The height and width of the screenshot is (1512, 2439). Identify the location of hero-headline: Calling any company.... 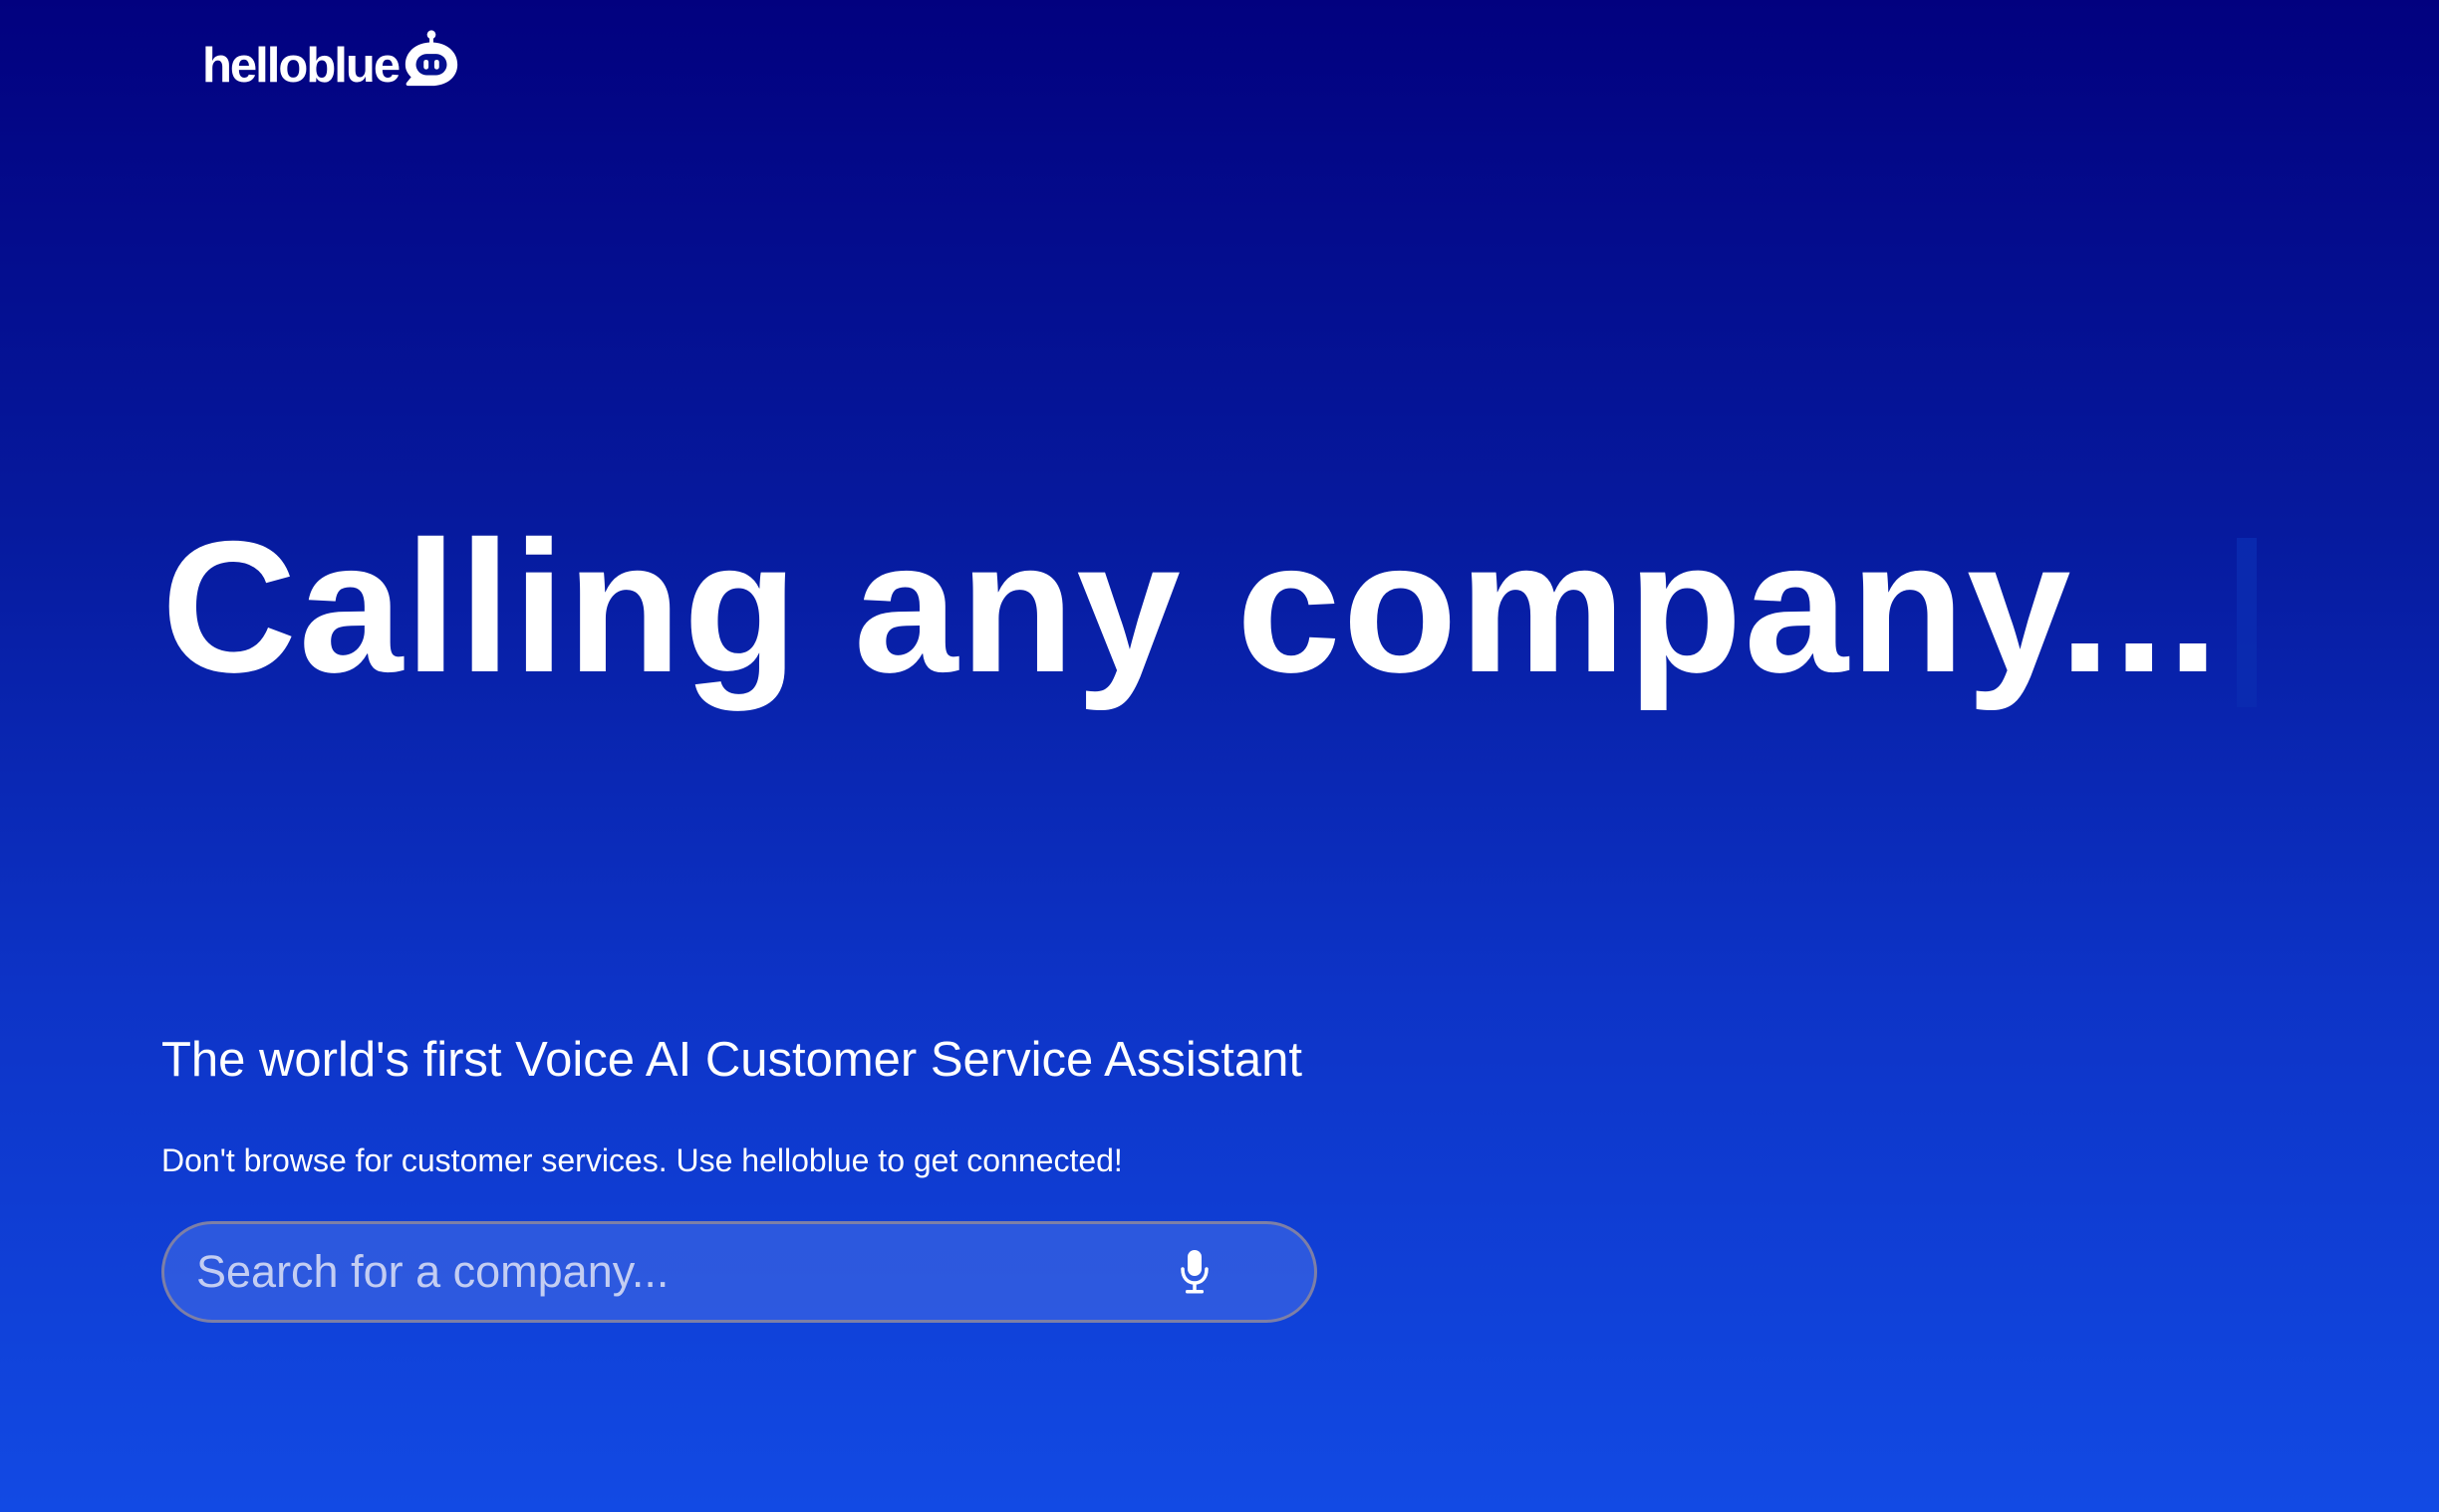
(1191, 606).